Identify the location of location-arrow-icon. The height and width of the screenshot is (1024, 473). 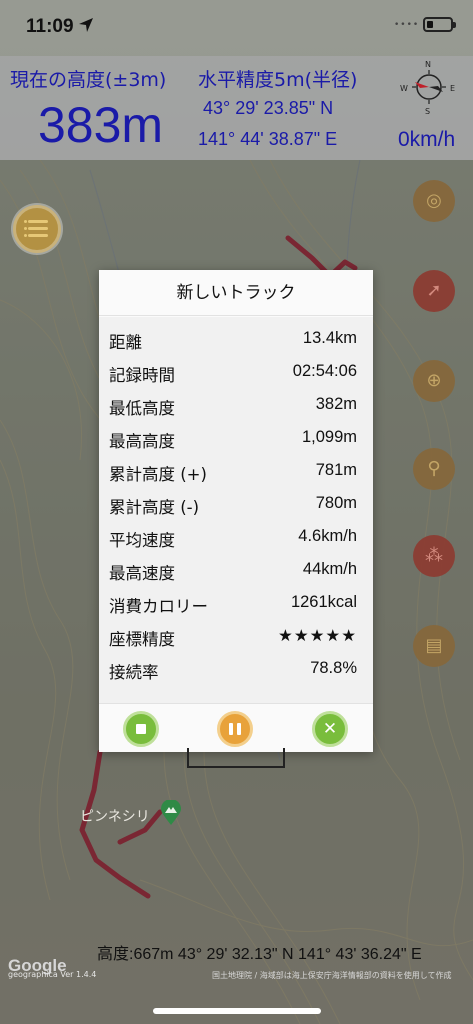
(86, 25).